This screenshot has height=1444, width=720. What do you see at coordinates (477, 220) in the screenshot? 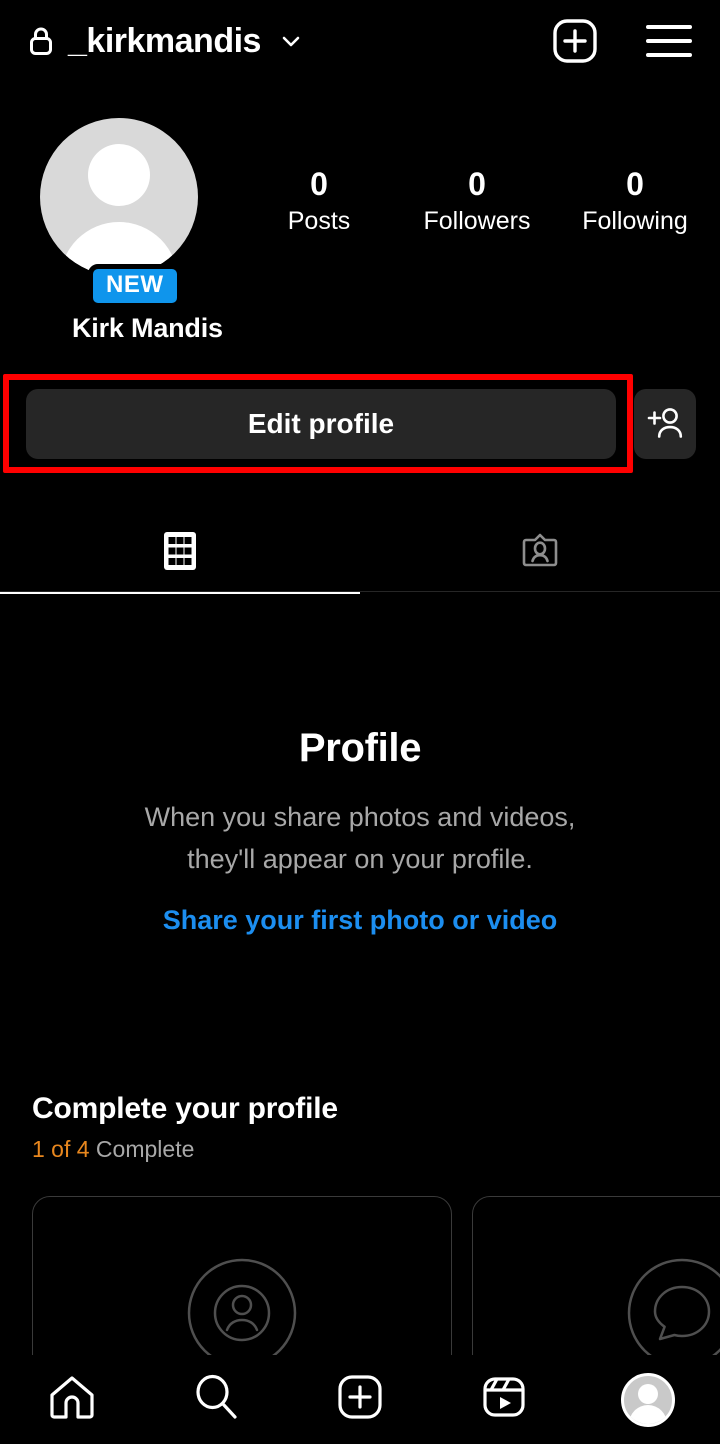
I see `stat-followers-label: Followers` at bounding box center [477, 220].